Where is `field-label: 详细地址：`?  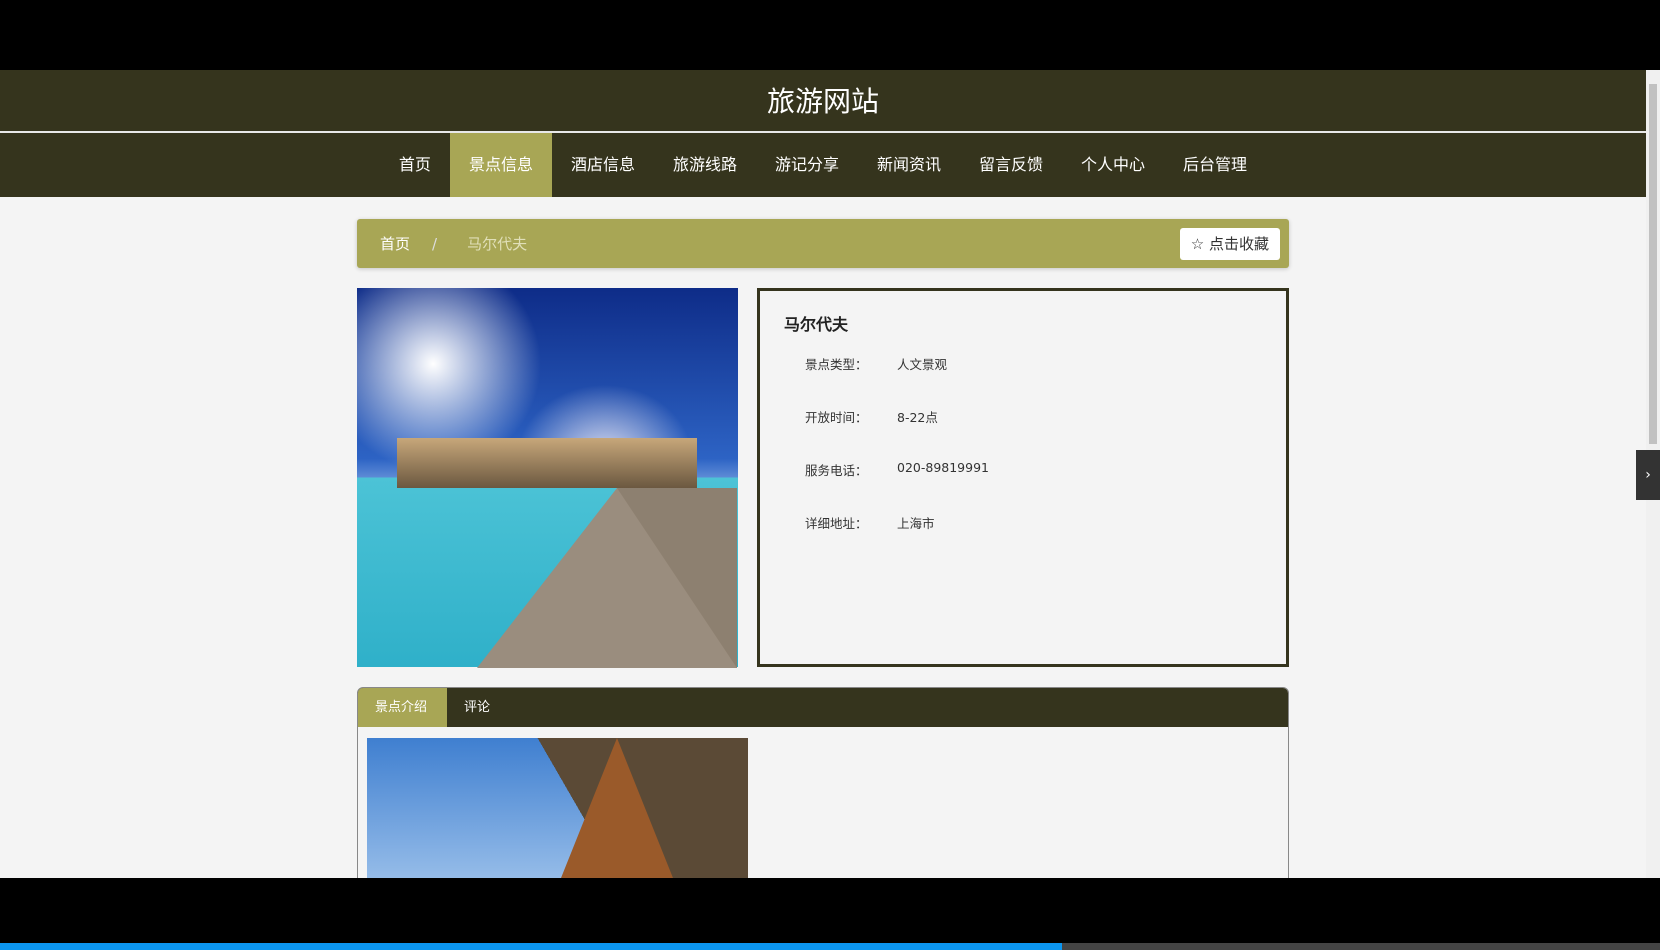 field-label: 详细地址： is located at coordinates (836, 523).